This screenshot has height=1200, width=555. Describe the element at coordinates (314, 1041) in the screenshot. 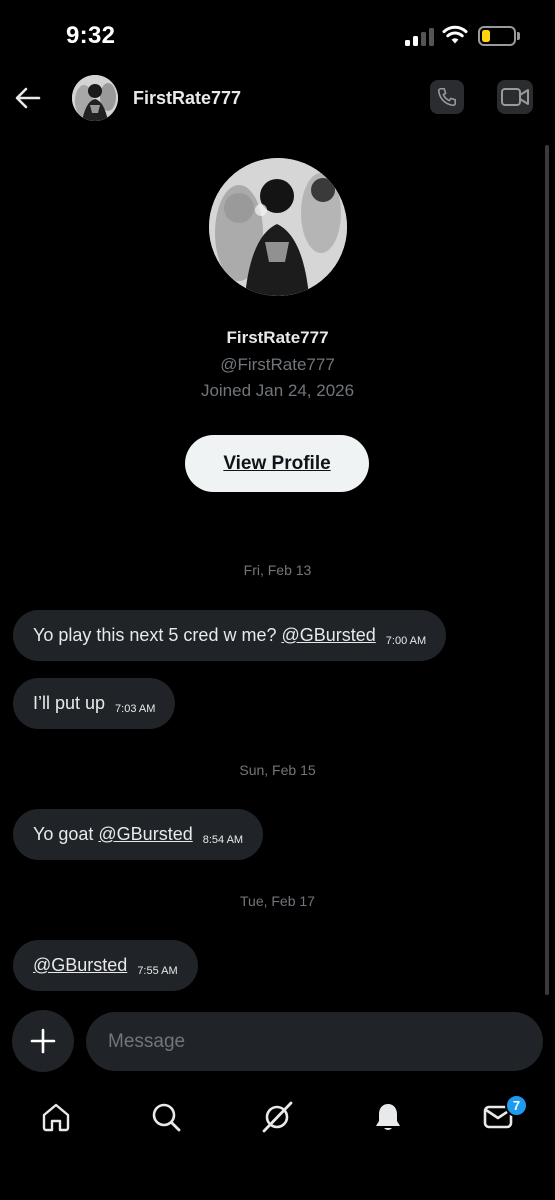

I see `message-input` at that location.